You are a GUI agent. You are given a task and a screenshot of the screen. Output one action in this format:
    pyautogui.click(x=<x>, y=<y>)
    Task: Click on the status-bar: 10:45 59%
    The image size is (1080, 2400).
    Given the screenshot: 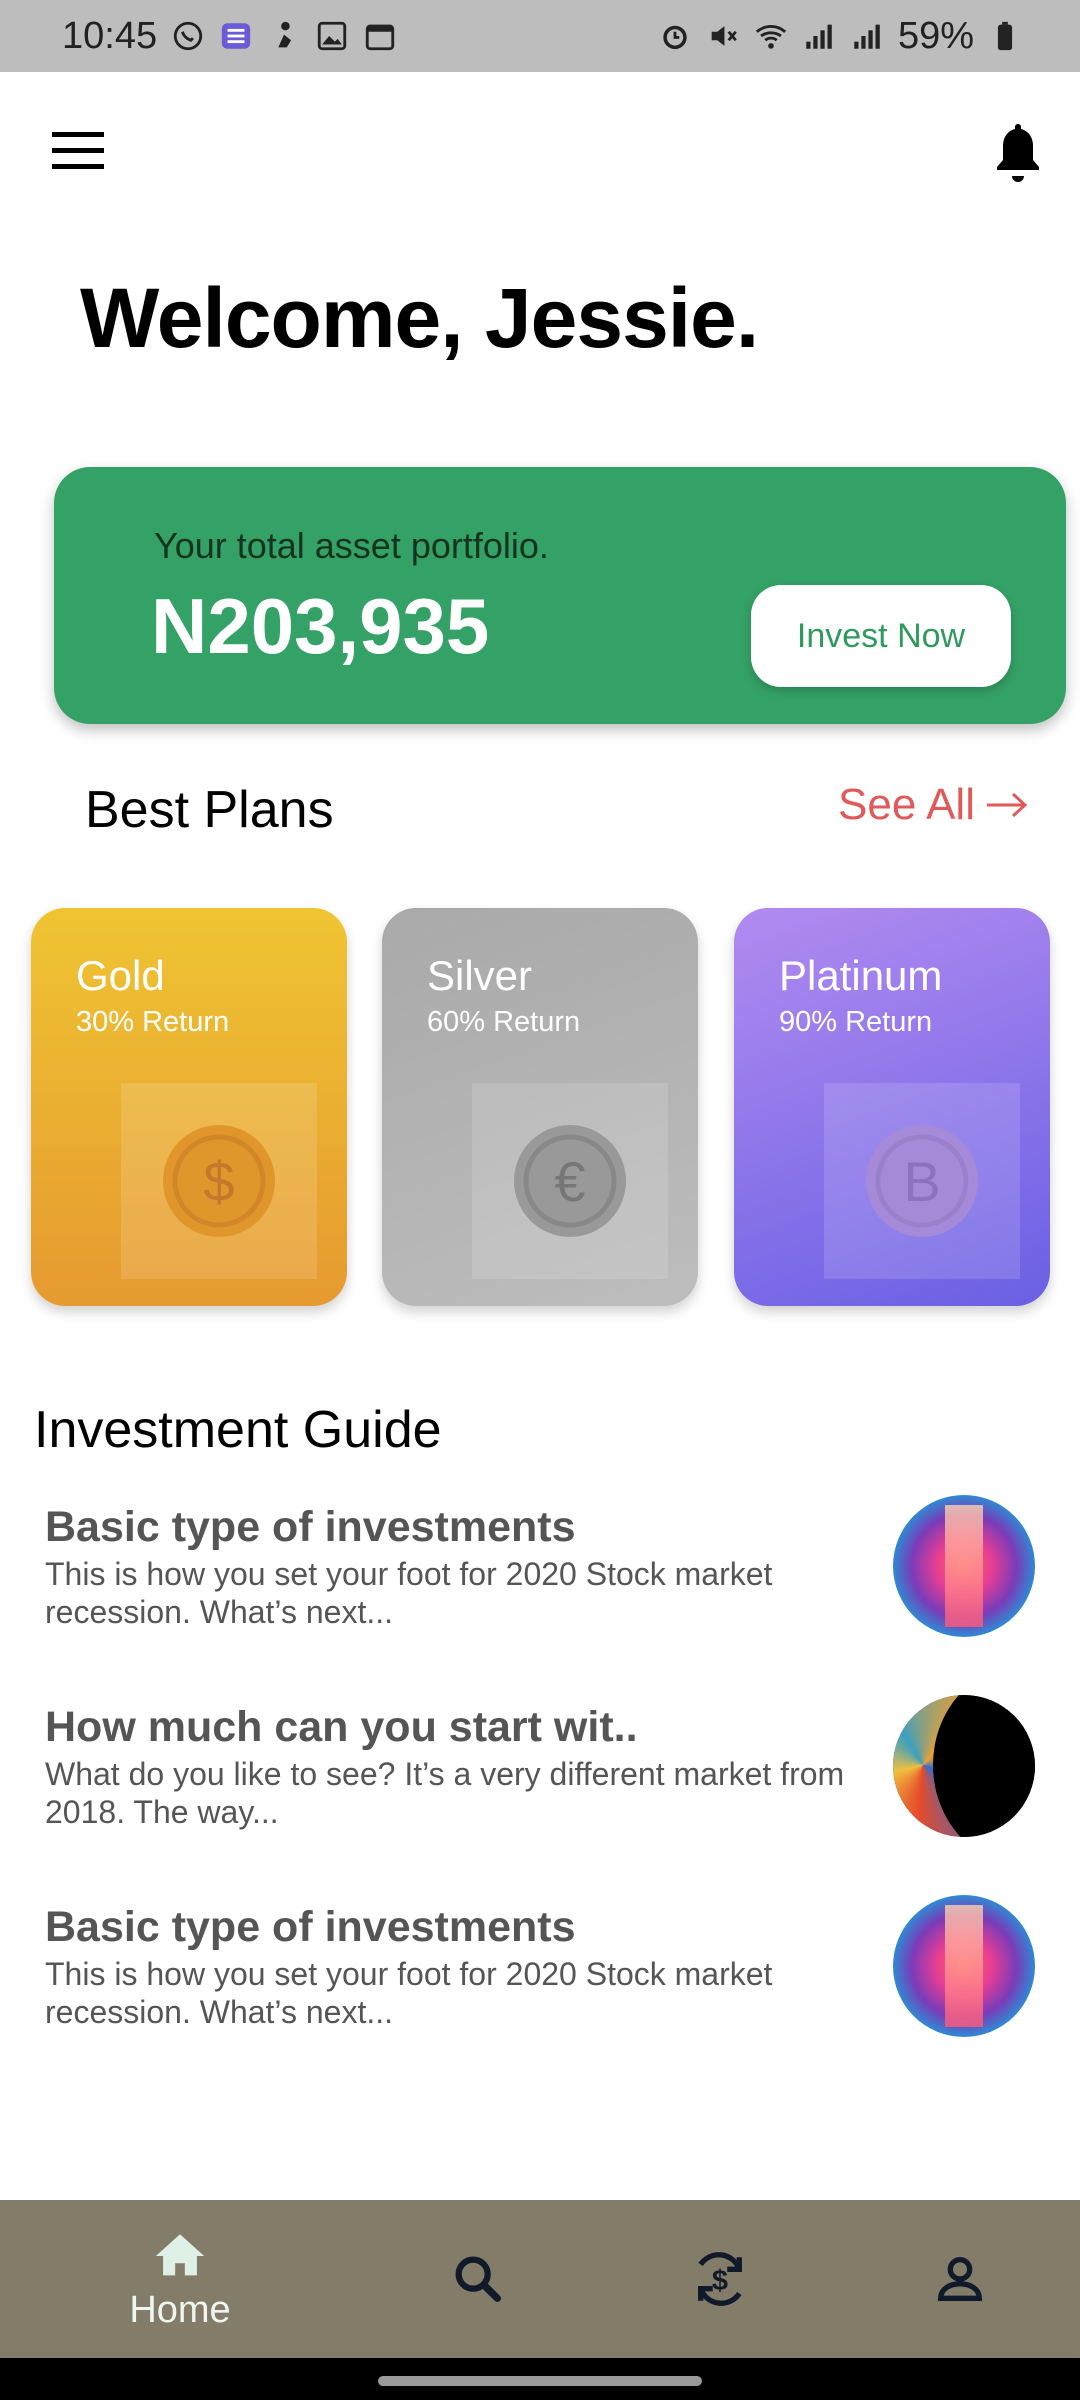 What is the action you would take?
    pyautogui.click(x=540, y=36)
    